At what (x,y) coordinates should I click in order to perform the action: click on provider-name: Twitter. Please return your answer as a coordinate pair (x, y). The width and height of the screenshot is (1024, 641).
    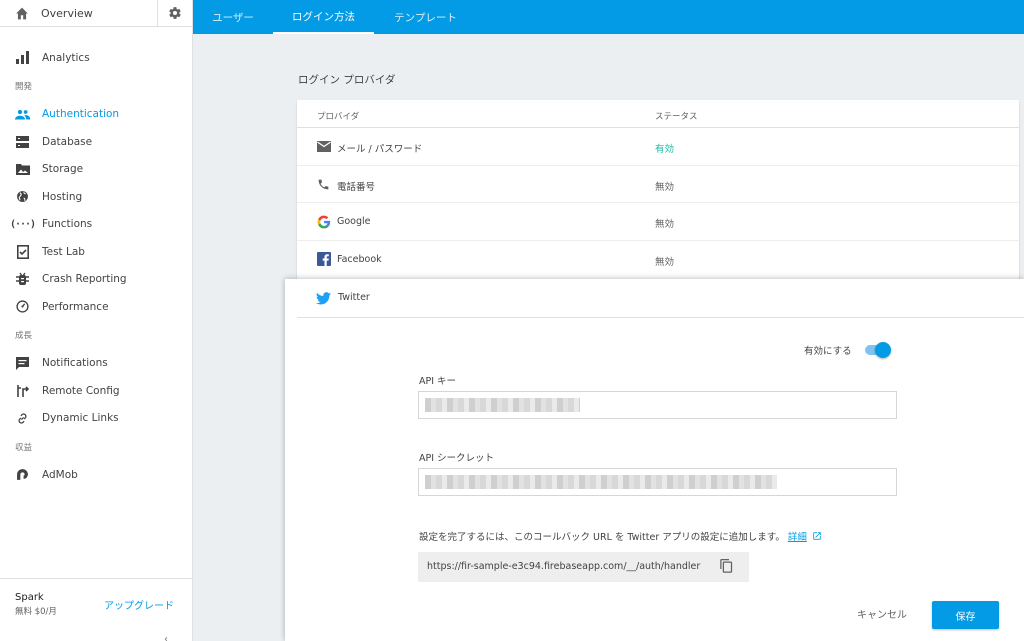
    Looking at the image, I should click on (354, 297).